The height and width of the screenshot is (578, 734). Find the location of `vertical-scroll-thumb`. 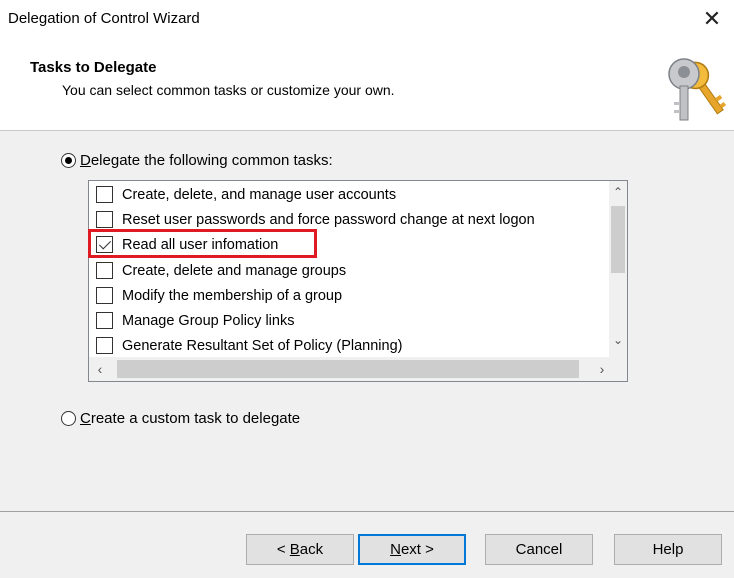

vertical-scroll-thumb is located at coordinates (618, 239).